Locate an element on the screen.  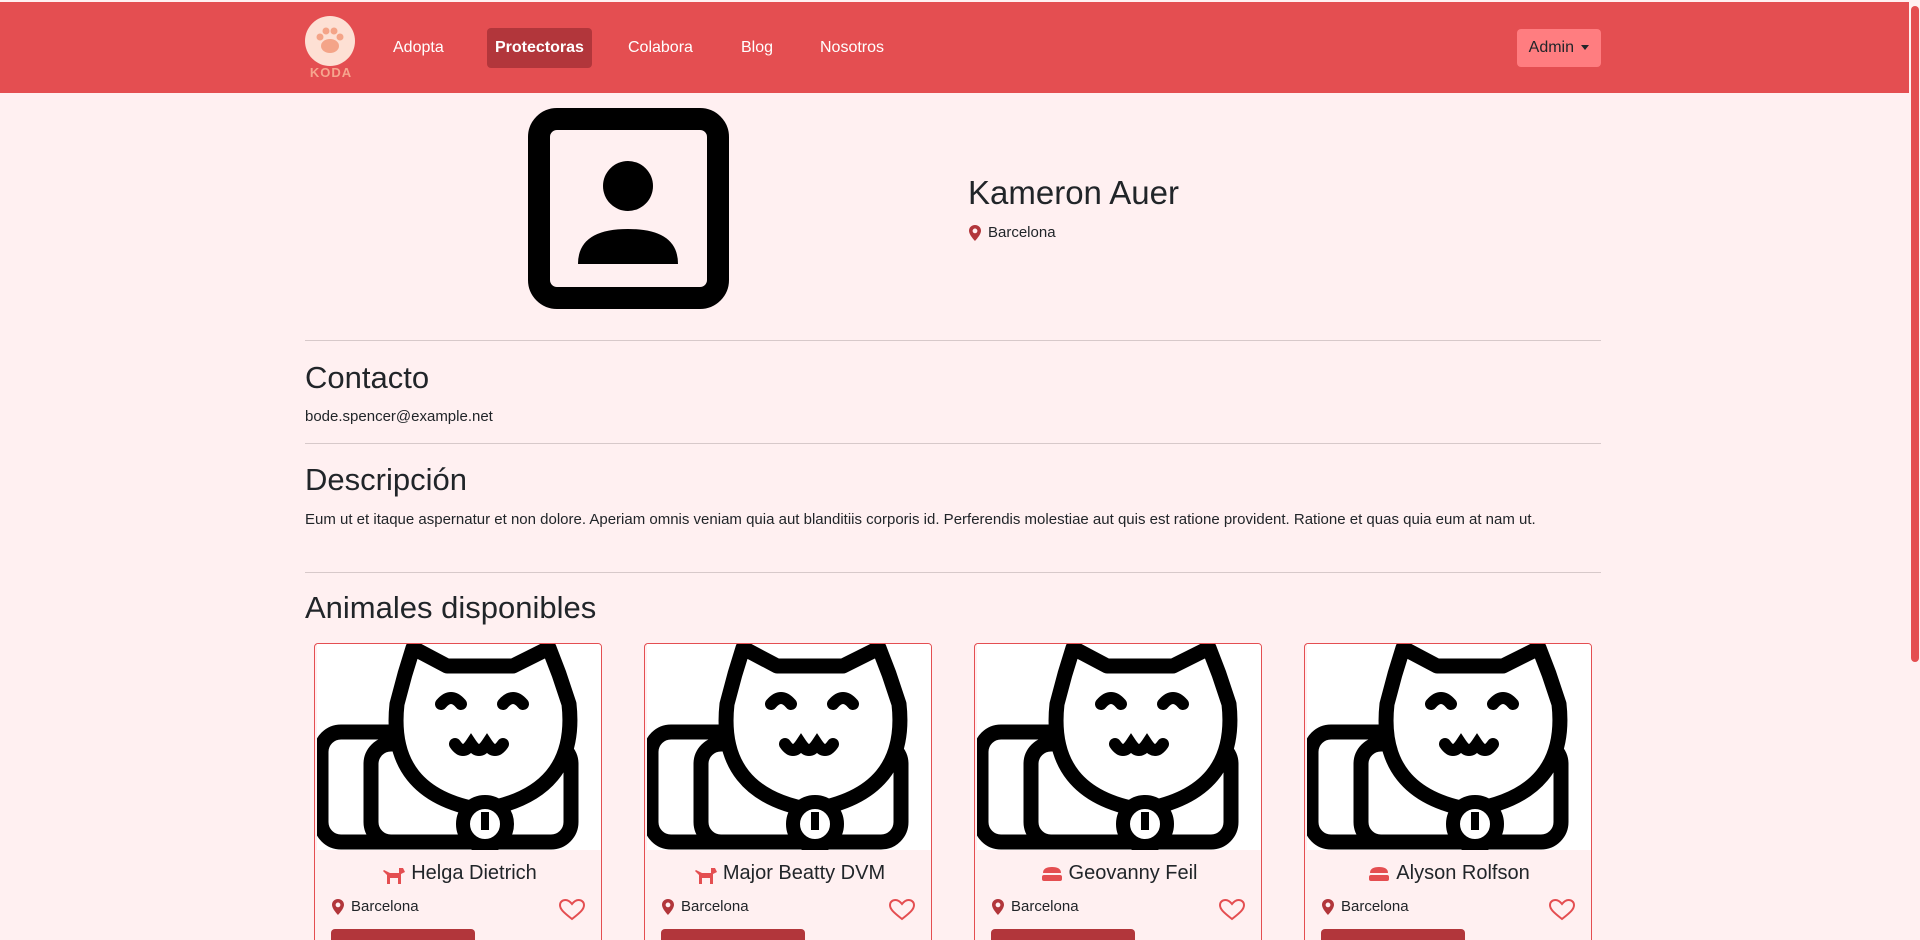
animal-name: Helga Dietrich is located at coordinates (474, 873).